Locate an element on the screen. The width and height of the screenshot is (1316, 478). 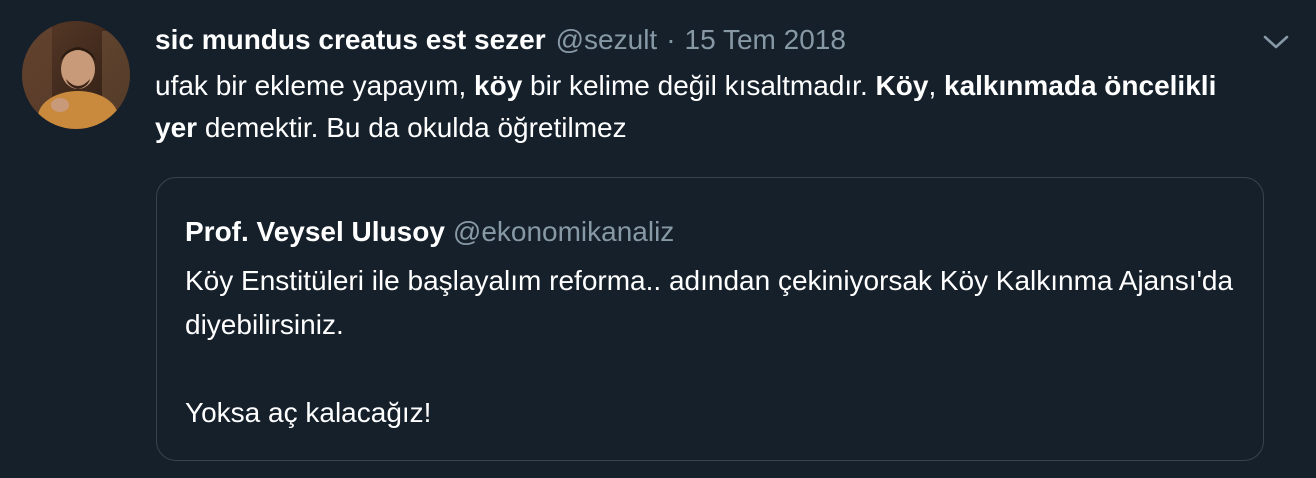
tweet-text-bold: Köy is located at coordinates (902, 85).